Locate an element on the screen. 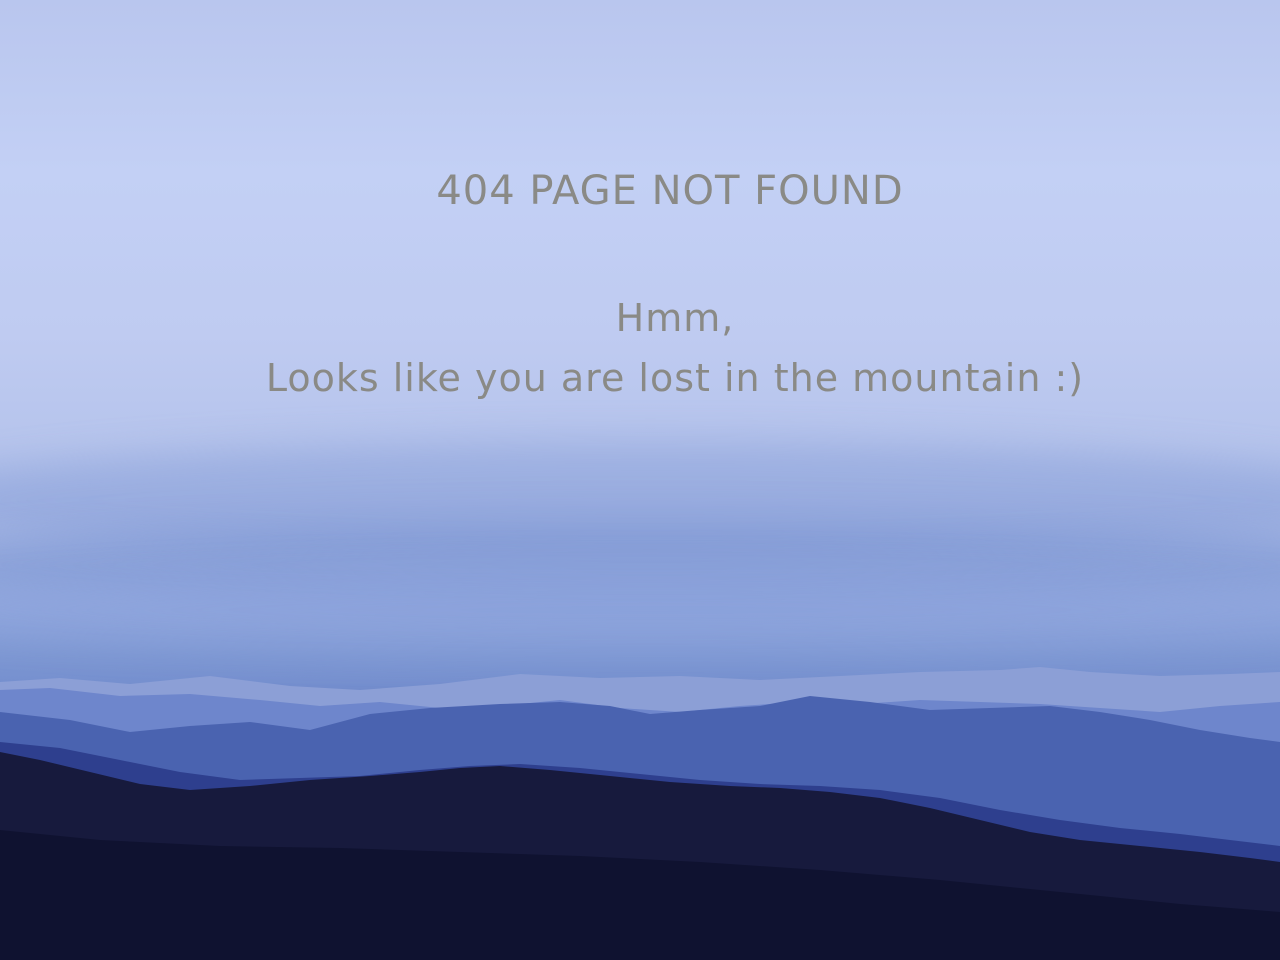 The width and height of the screenshot is (1280, 960). error-title: 404 PAGE NOT FOUND is located at coordinates (670, 191).